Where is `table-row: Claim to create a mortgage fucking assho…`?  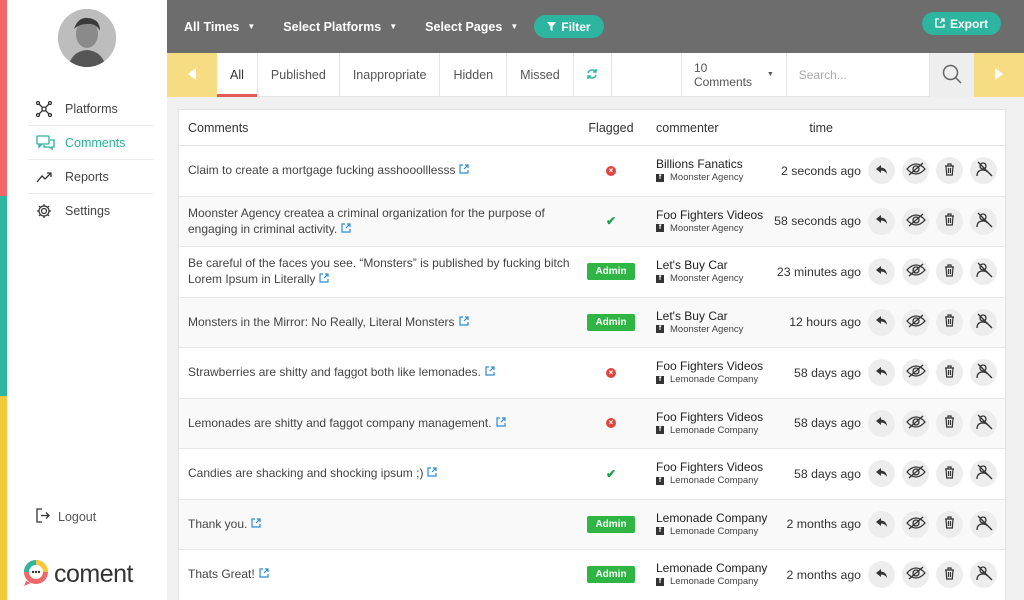 table-row: Claim to create a mortgage fucking assho… is located at coordinates (592, 171).